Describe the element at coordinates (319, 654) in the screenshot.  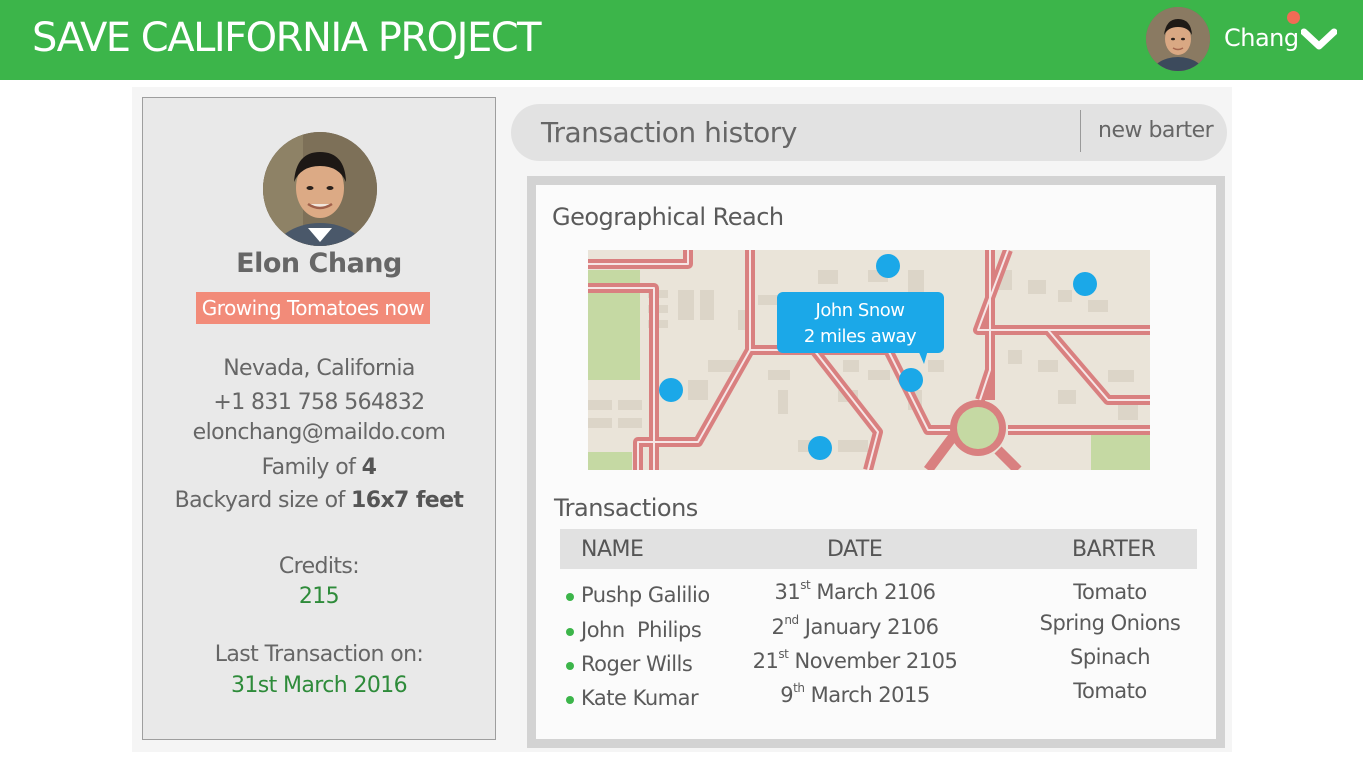
I see `last-transaction-label: Last Transaction on:` at that location.